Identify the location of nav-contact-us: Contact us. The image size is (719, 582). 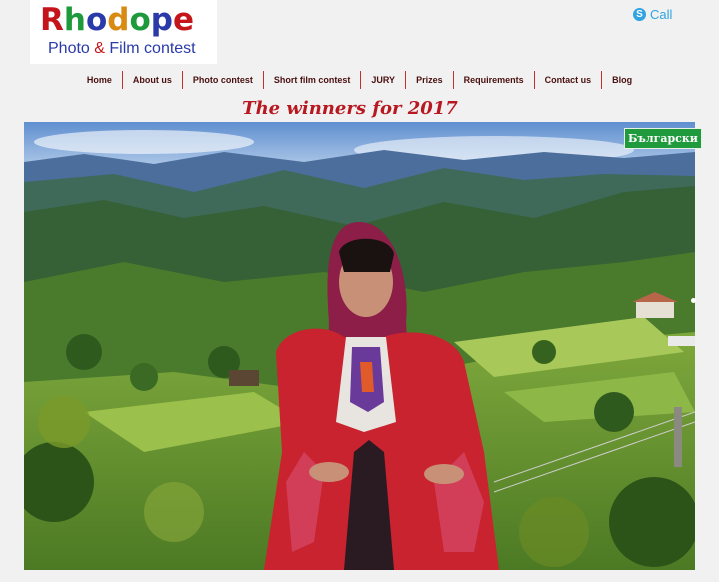
(567, 80).